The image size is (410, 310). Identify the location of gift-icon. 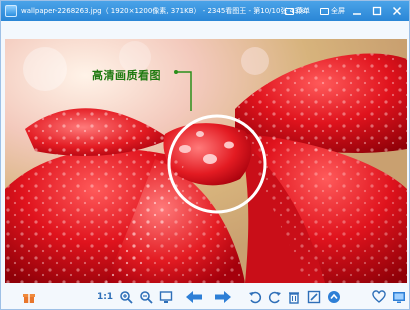
(29, 298).